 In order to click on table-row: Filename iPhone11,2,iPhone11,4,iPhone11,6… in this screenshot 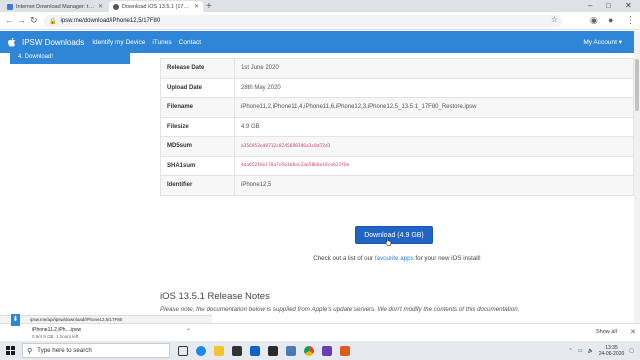, I will do `click(397, 107)`.